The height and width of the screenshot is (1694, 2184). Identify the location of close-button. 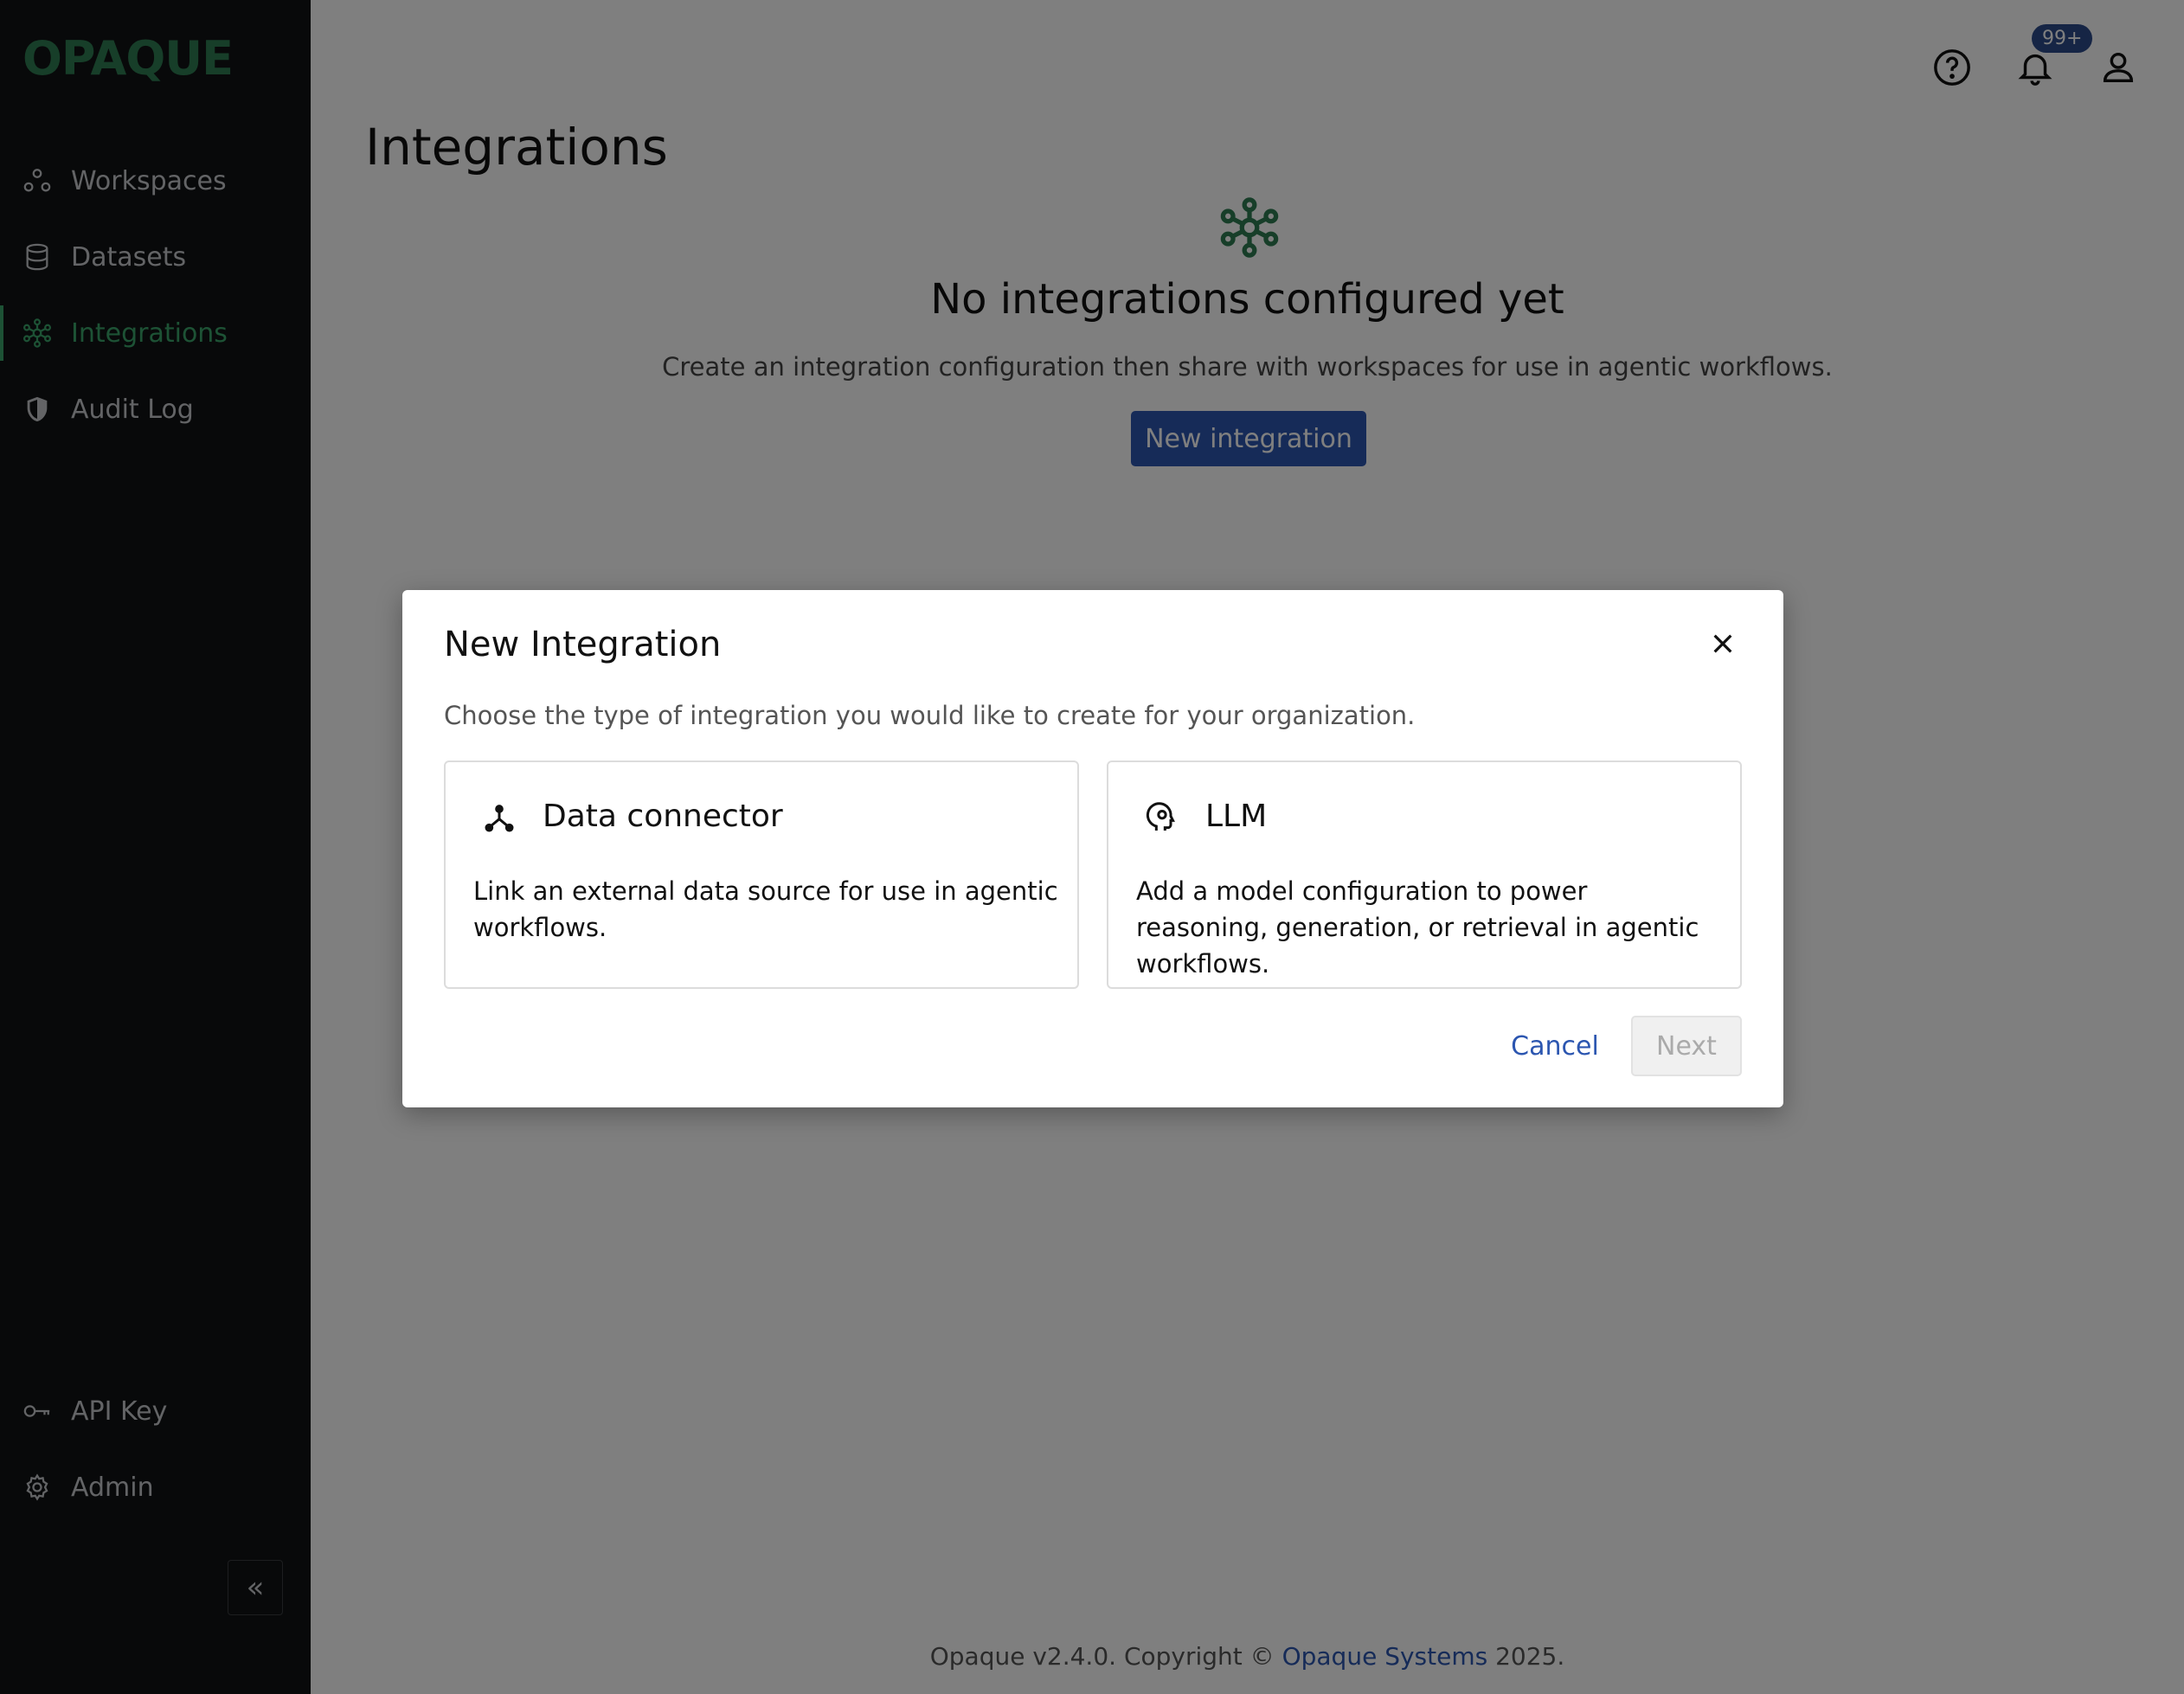
(1723, 644).